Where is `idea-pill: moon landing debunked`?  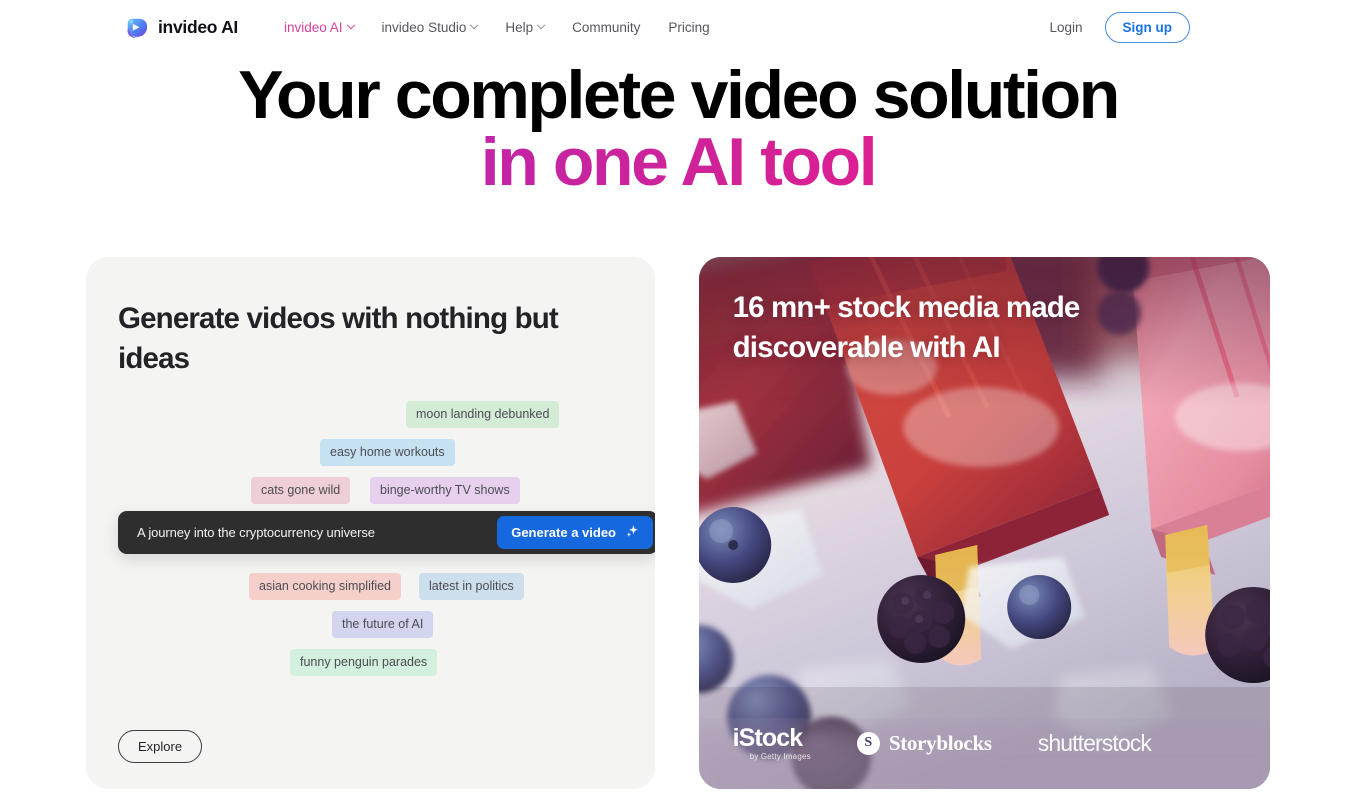 idea-pill: moon landing debunked is located at coordinates (483, 414).